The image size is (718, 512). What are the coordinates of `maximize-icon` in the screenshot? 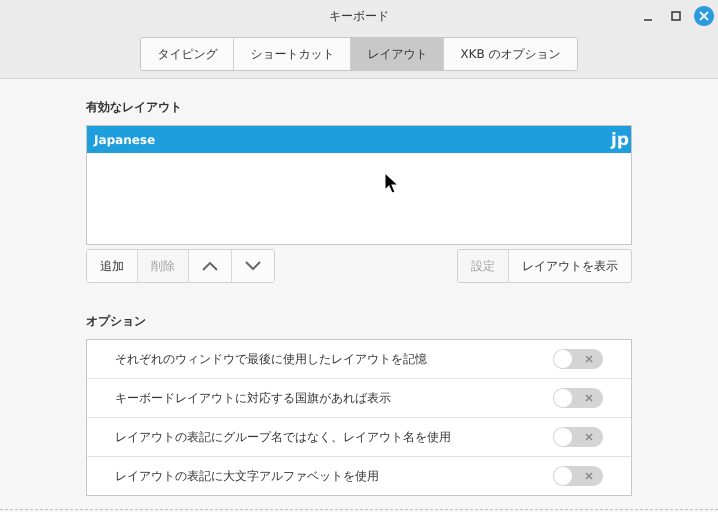 It's located at (676, 16).